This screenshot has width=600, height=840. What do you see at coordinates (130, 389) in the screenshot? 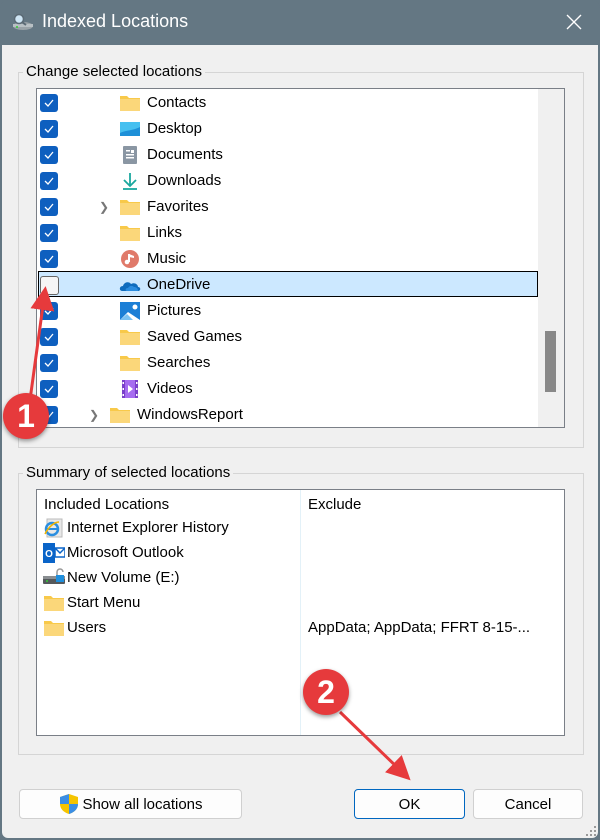
I see `videos-icon` at bounding box center [130, 389].